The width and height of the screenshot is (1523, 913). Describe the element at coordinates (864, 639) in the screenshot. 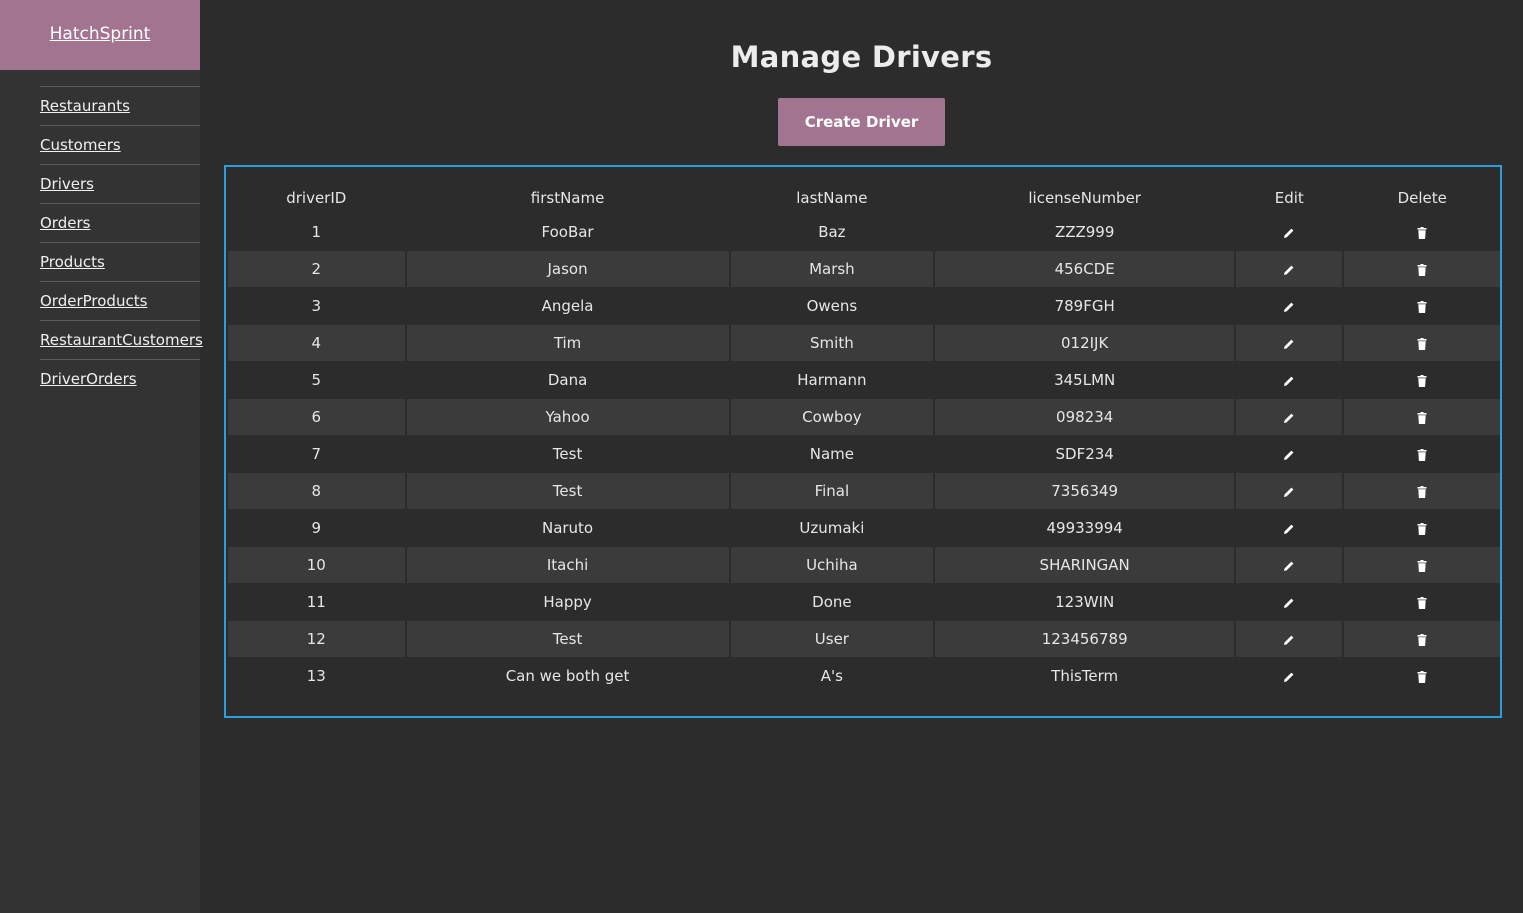

I see `table-row: 12 Test User 123456789` at that location.